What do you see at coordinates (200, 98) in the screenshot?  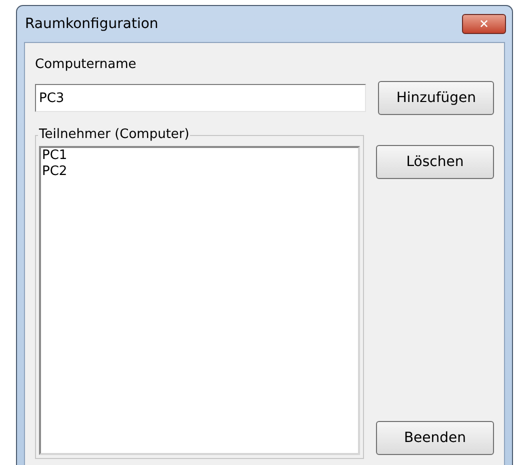 I see `computer-name-field: PC3` at bounding box center [200, 98].